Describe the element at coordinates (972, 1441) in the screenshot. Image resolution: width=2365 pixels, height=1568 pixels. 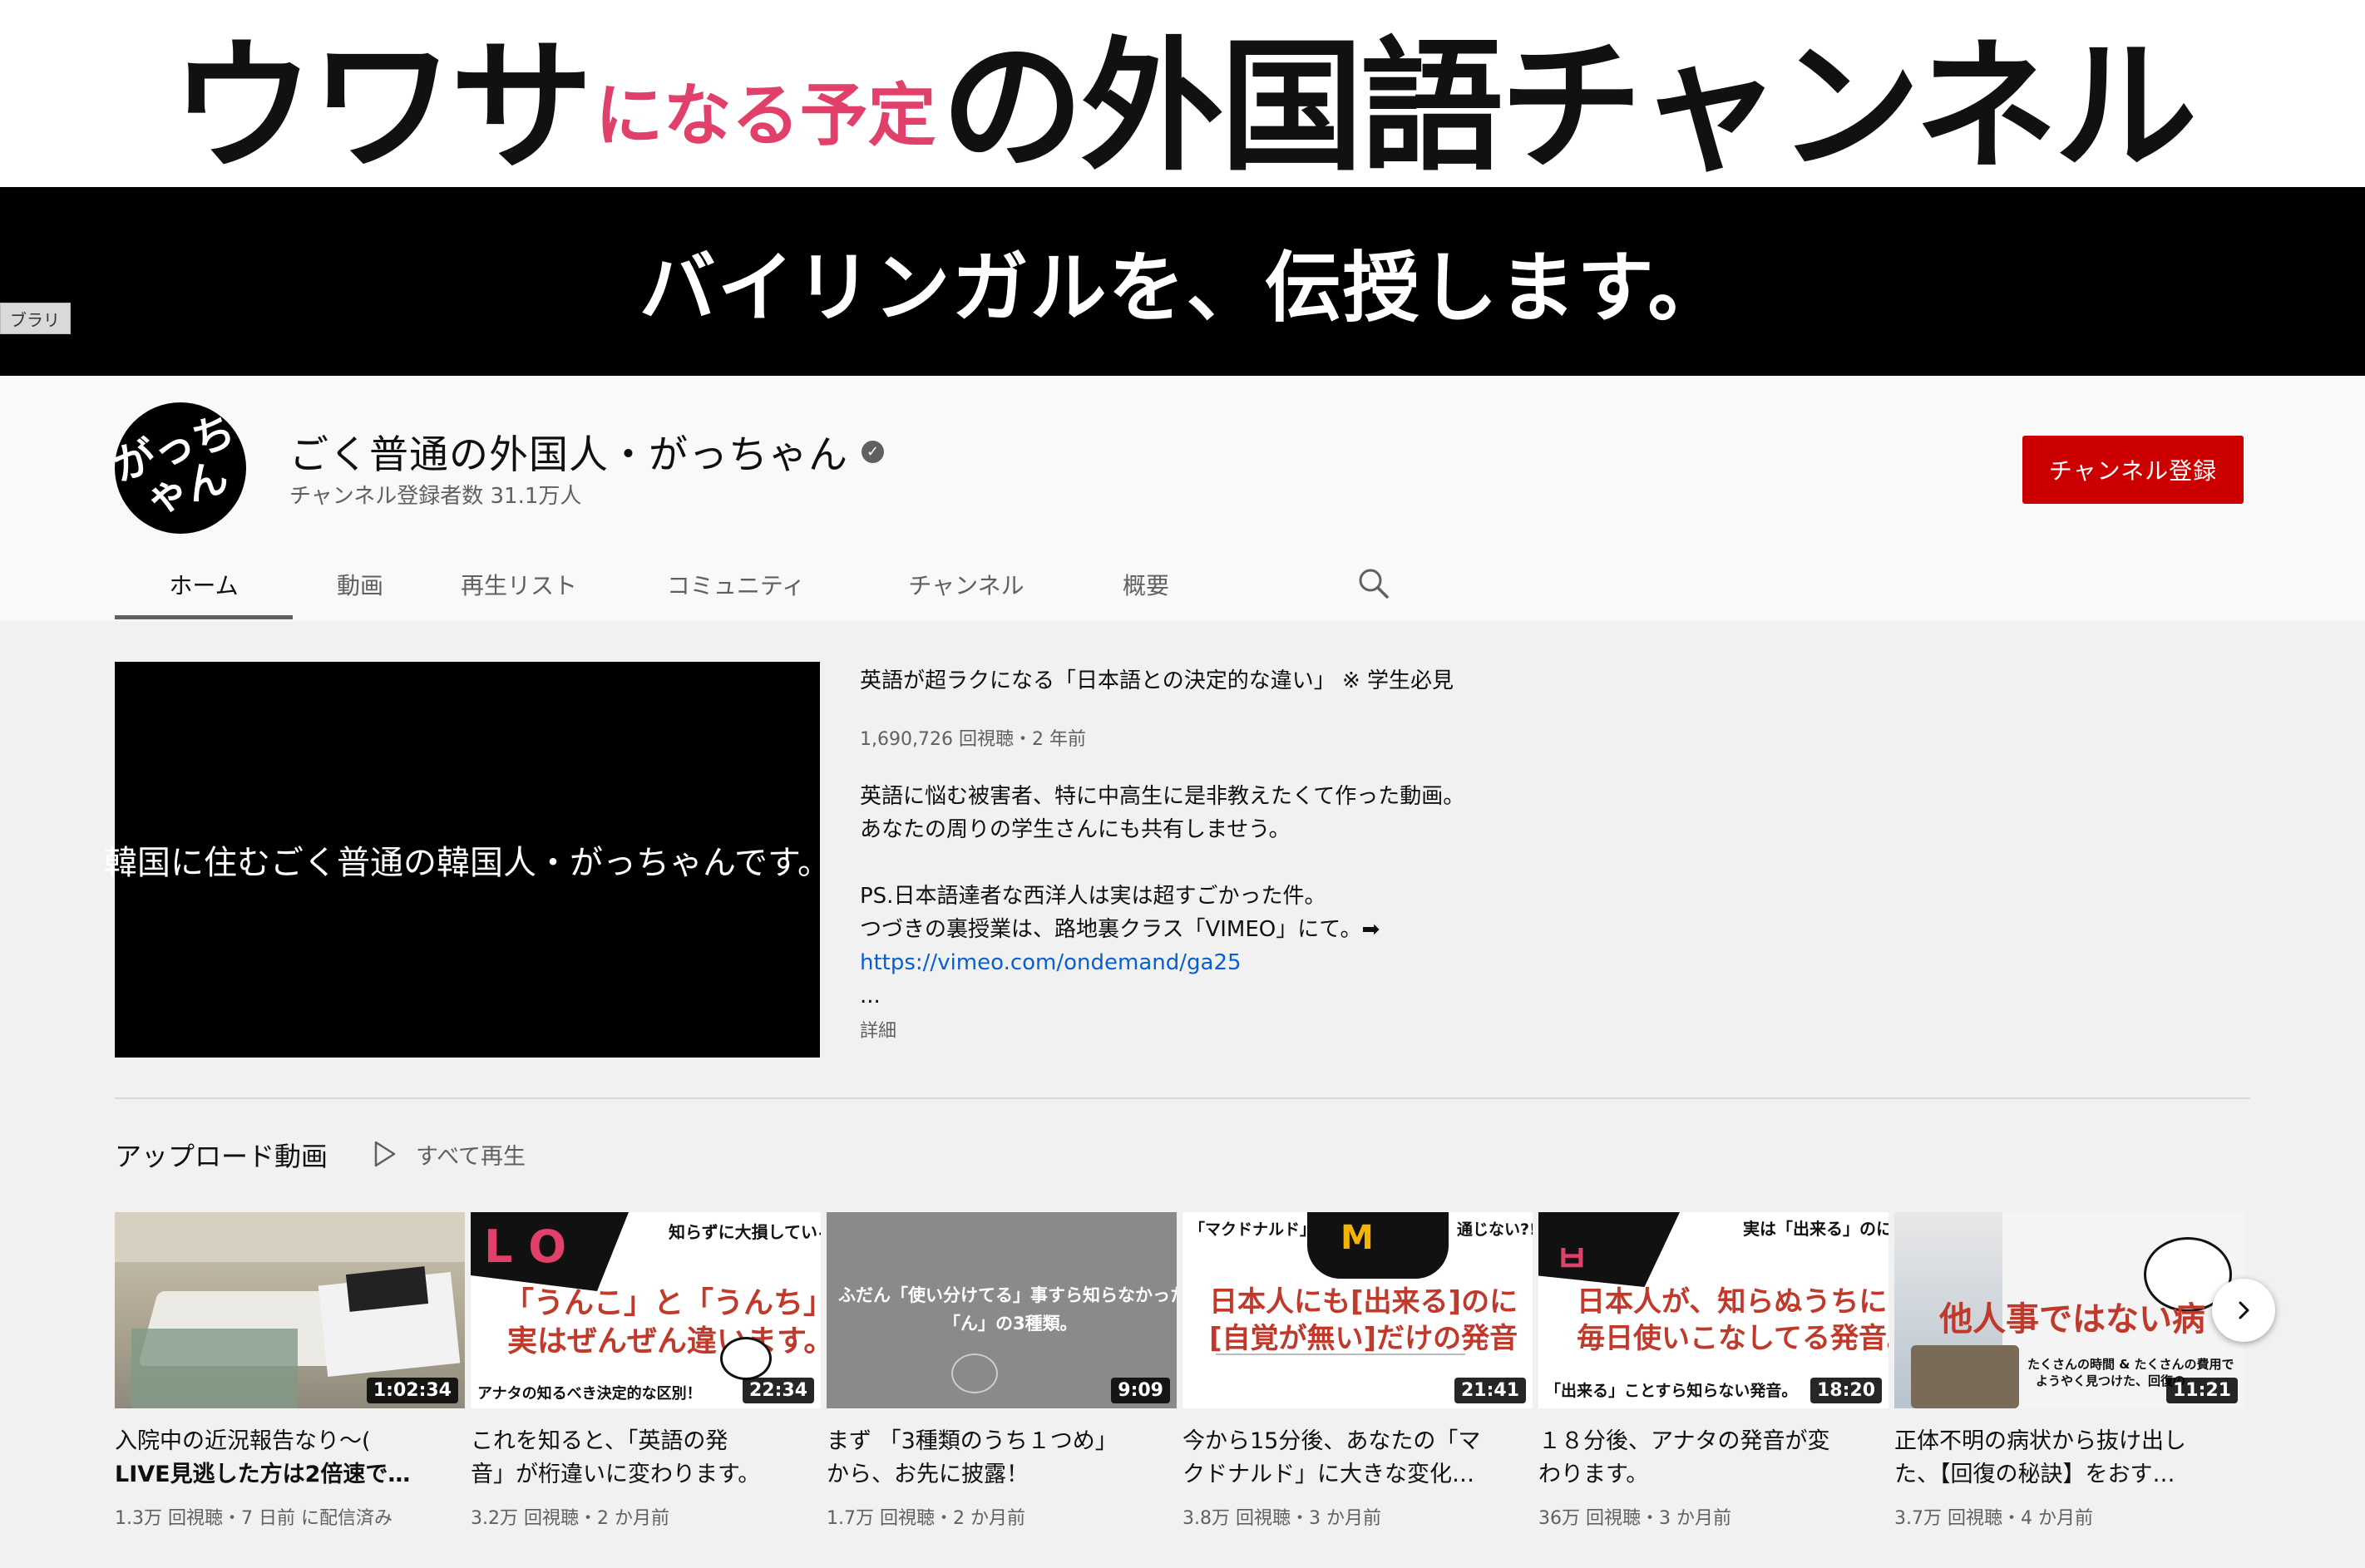
I see `video-title-line: まず 「3種類のうち１つめ」` at that location.